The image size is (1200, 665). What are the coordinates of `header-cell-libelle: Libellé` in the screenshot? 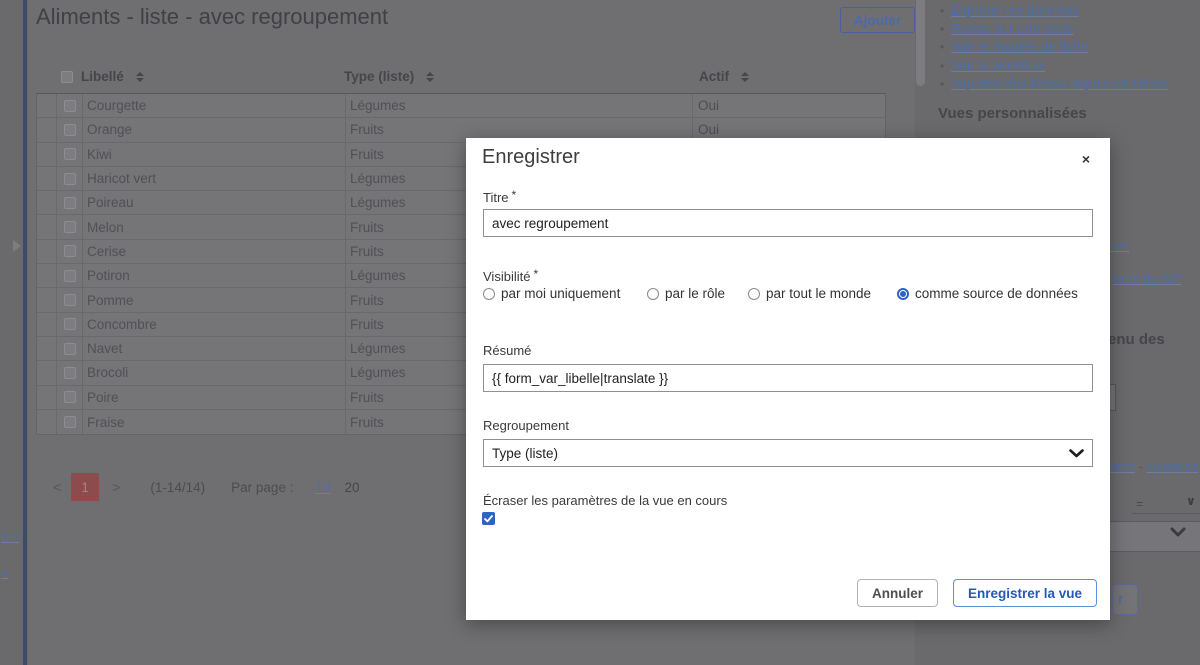 It's located at (212, 76).